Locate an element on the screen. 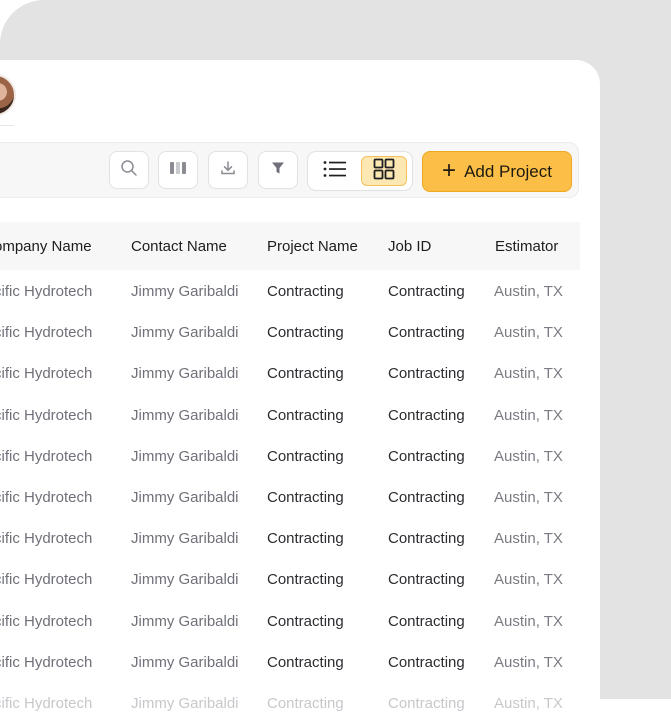  columns-icon is located at coordinates (178, 170).